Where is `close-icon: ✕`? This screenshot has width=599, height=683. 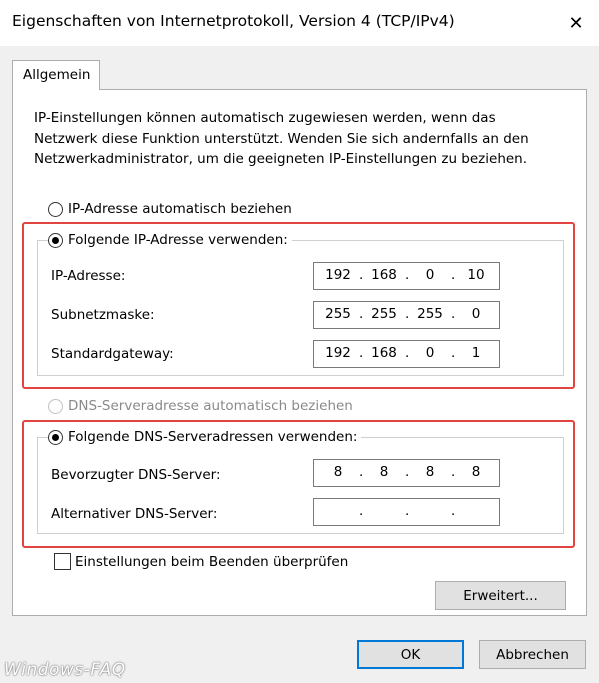
close-icon: ✕ is located at coordinates (576, 23).